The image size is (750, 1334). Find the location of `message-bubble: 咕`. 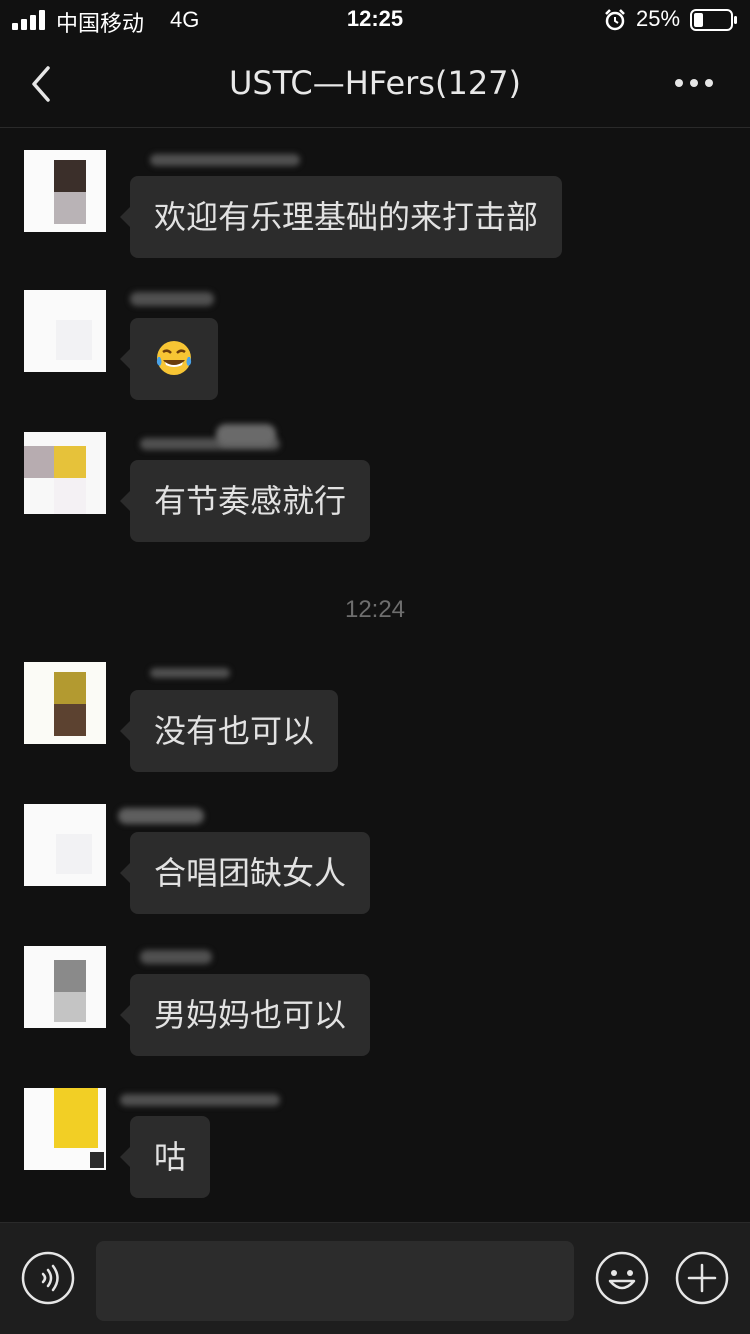

message-bubble: 咕 is located at coordinates (165, 1157).